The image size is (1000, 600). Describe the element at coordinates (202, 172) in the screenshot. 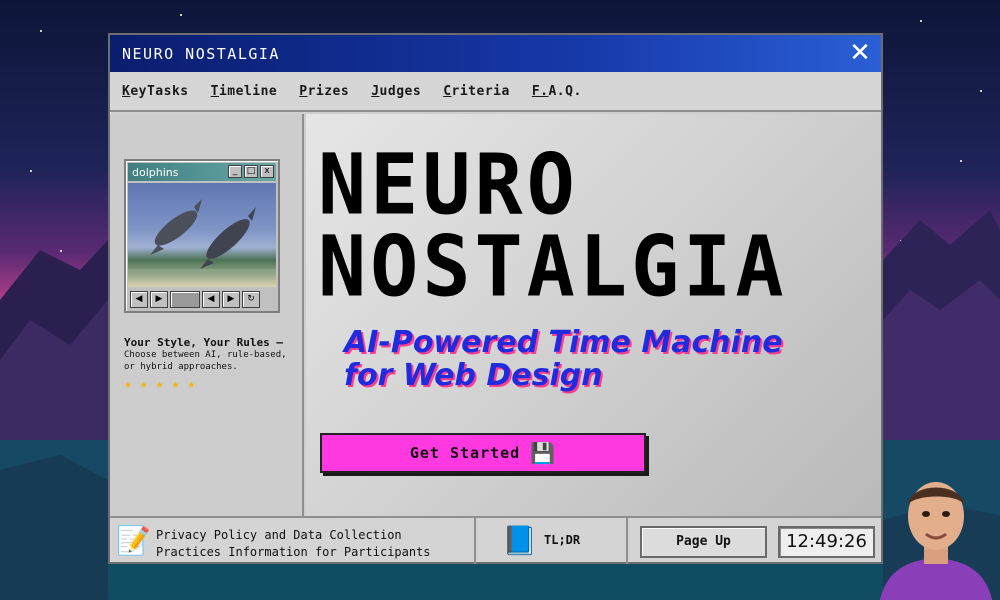

I see `player-title-bar: dolphins _ □ x` at that location.